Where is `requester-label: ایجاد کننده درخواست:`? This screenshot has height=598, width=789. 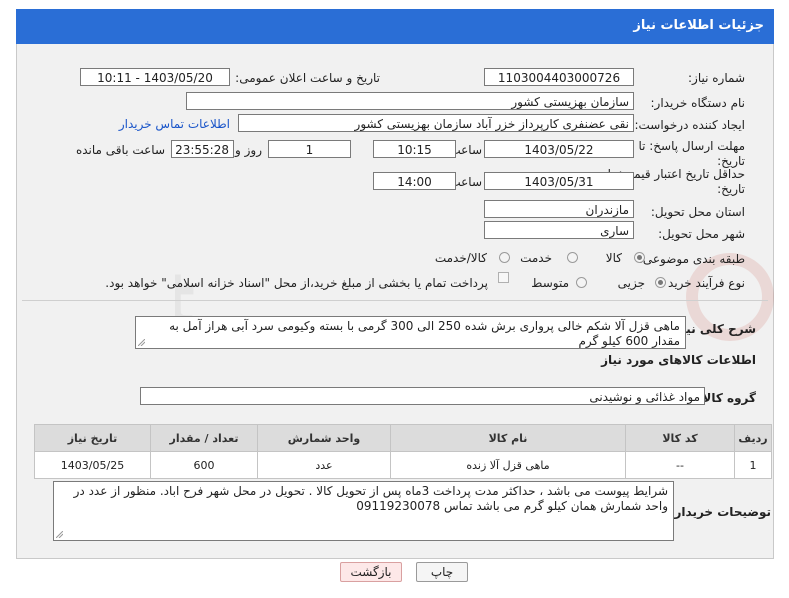 requester-label: ایجاد کننده درخواست: is located at coordinates (689, 125).